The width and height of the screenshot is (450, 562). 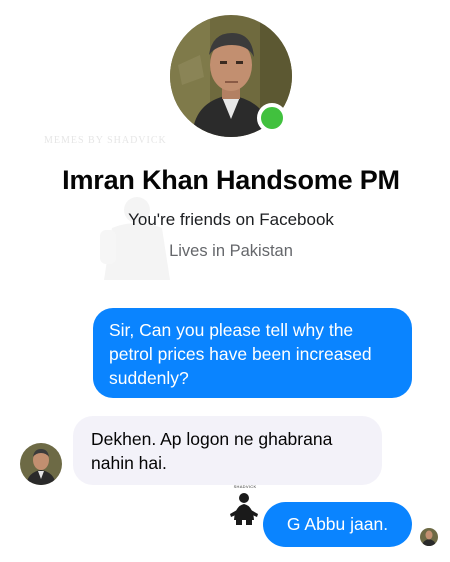 What do you see at coordinates (245, 505) in the screenshot?
I see `sticker-image: SHADVICK` at bounding box center [245, 505].